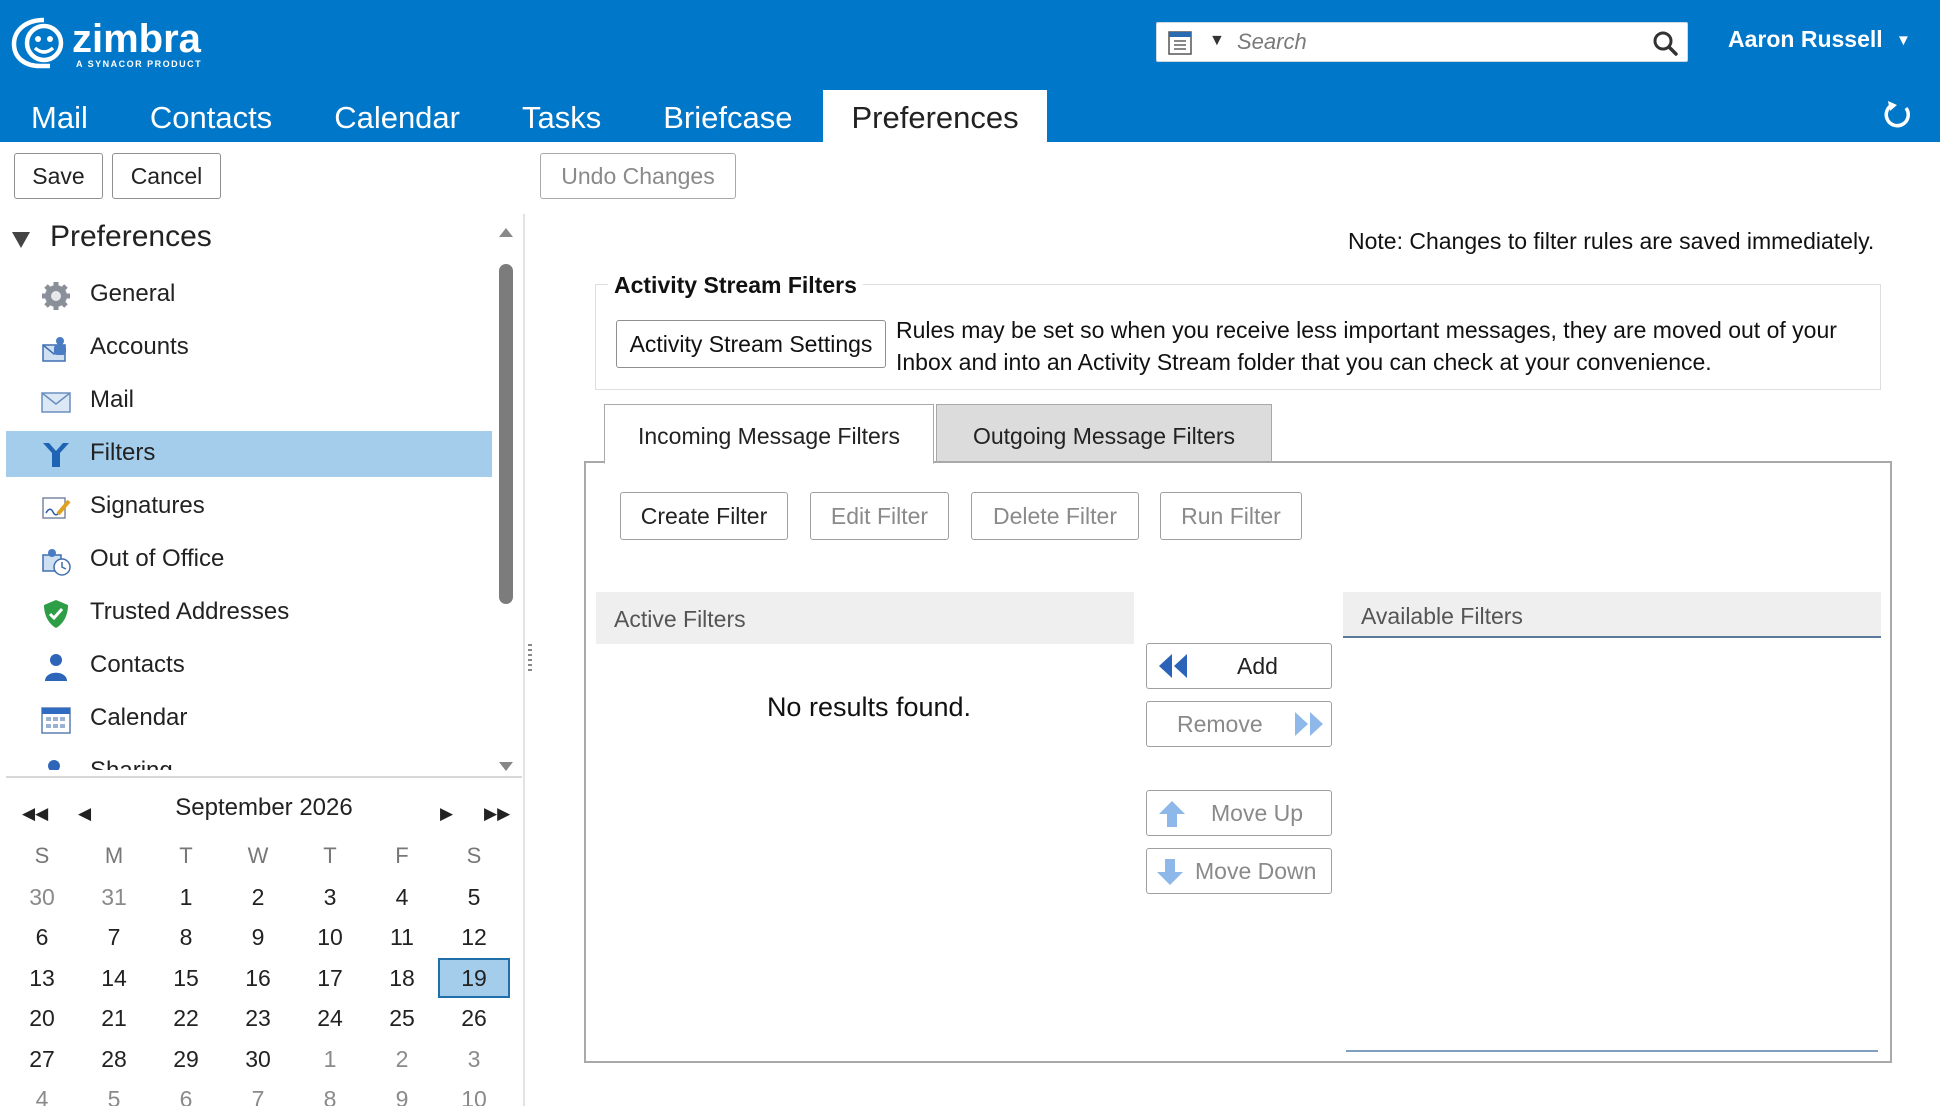 This screenshot has height=1106, width=1940. What do you see at coordinates (186, 978) in the screenshot?
I see `calendar-day: 15` at bounding box center [186, 978].